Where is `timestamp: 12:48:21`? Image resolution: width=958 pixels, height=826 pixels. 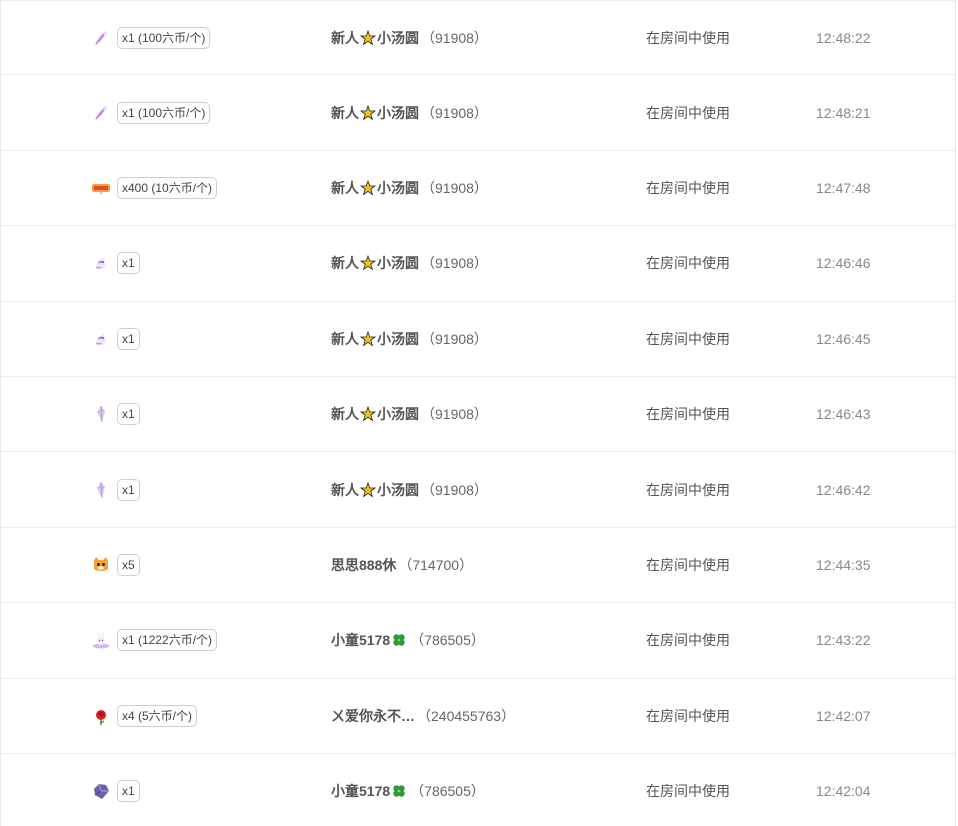 timestamp: 12:48:21 is located at coordinates (843, 112).